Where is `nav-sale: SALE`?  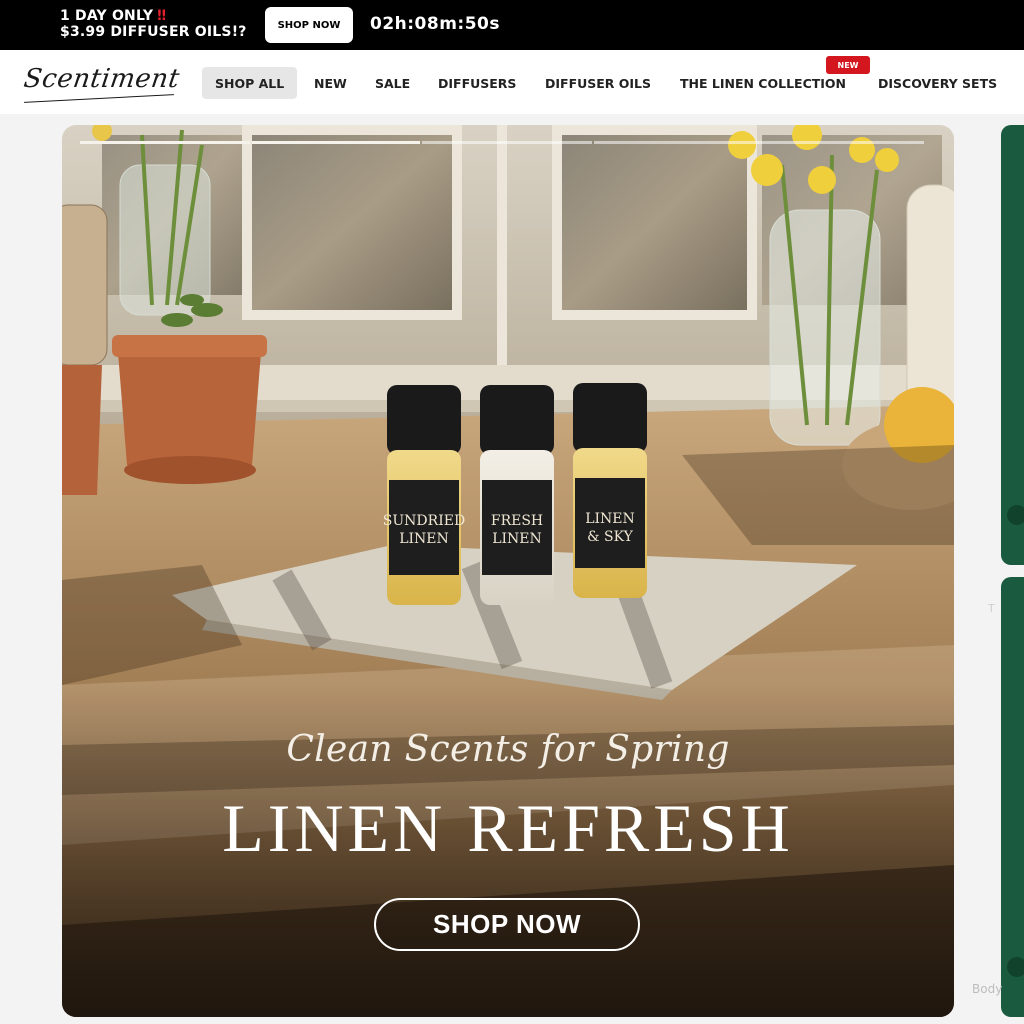
nav-sale: SALE is located at coordinates (392, 83).